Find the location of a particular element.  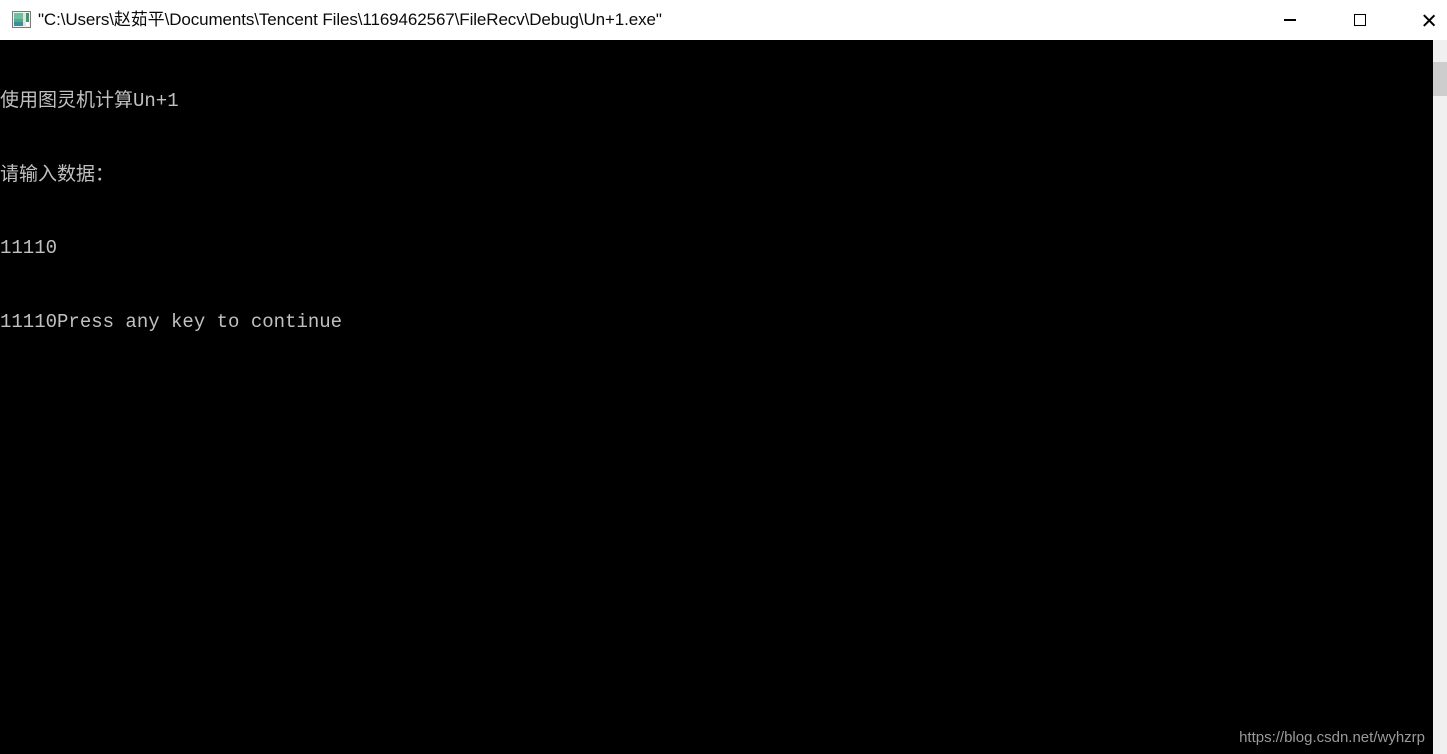

watermark-text: https://blog.csdn.net/wyhzrp is located at coordinates (1332, 737).